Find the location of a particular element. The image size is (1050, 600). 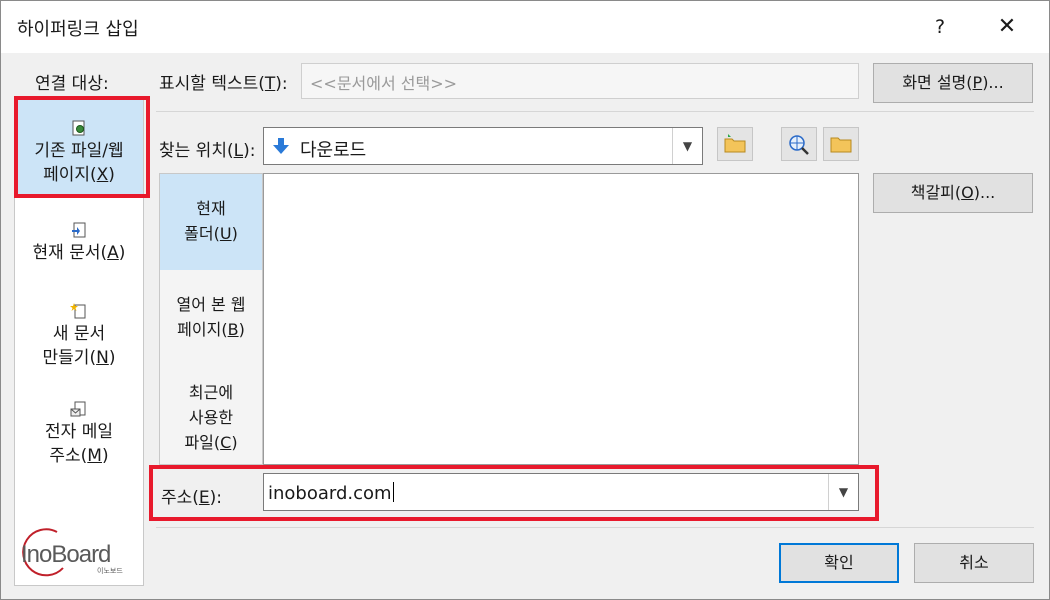

nav-current-label: 현재 문서(A) is located at coordinates (79, 253).